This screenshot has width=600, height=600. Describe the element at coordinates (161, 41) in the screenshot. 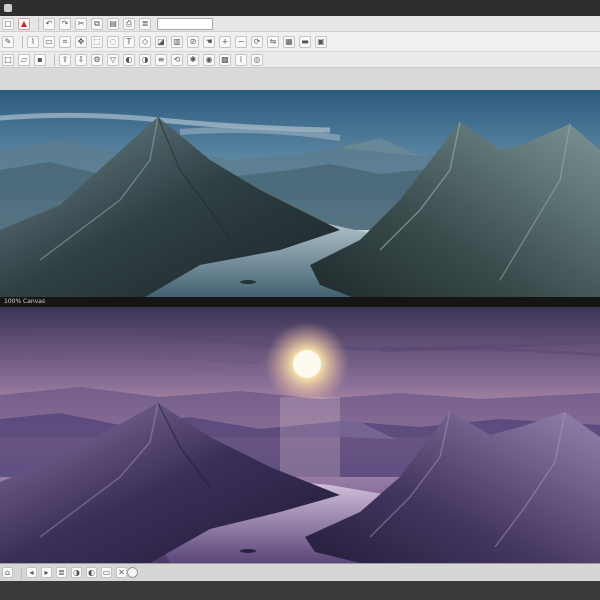

I see `fill-icon: ◪` at that location.